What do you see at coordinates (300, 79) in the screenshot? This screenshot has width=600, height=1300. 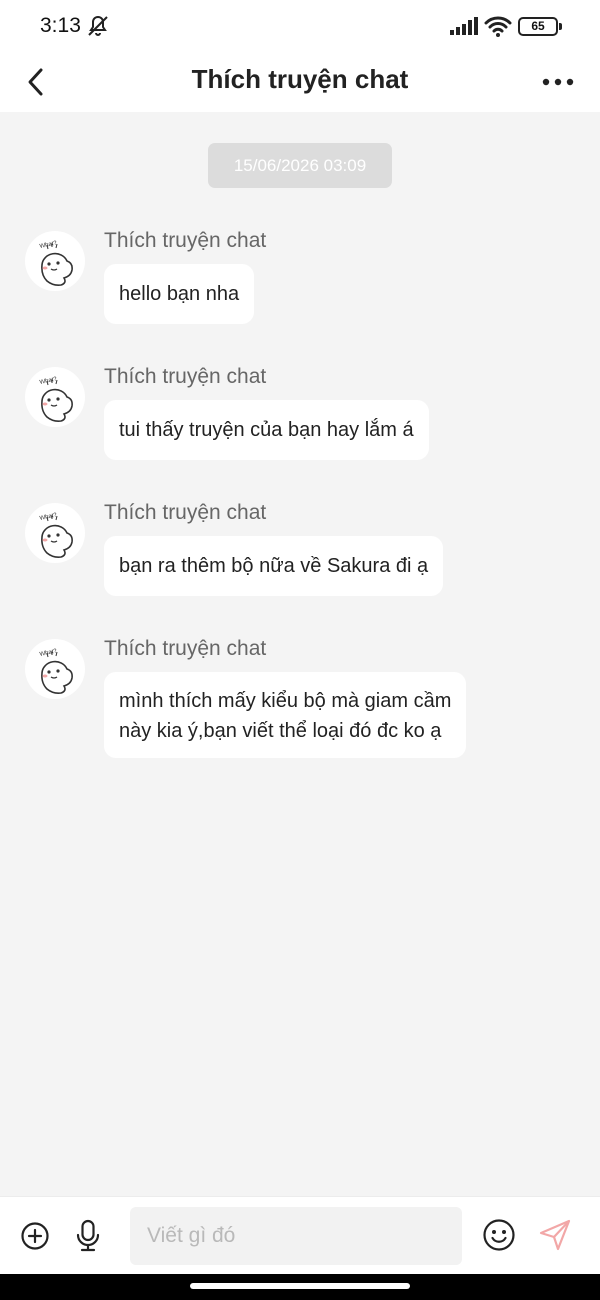 I see `chat-title: Thích truyện chat` at bounding box center [300, 79].